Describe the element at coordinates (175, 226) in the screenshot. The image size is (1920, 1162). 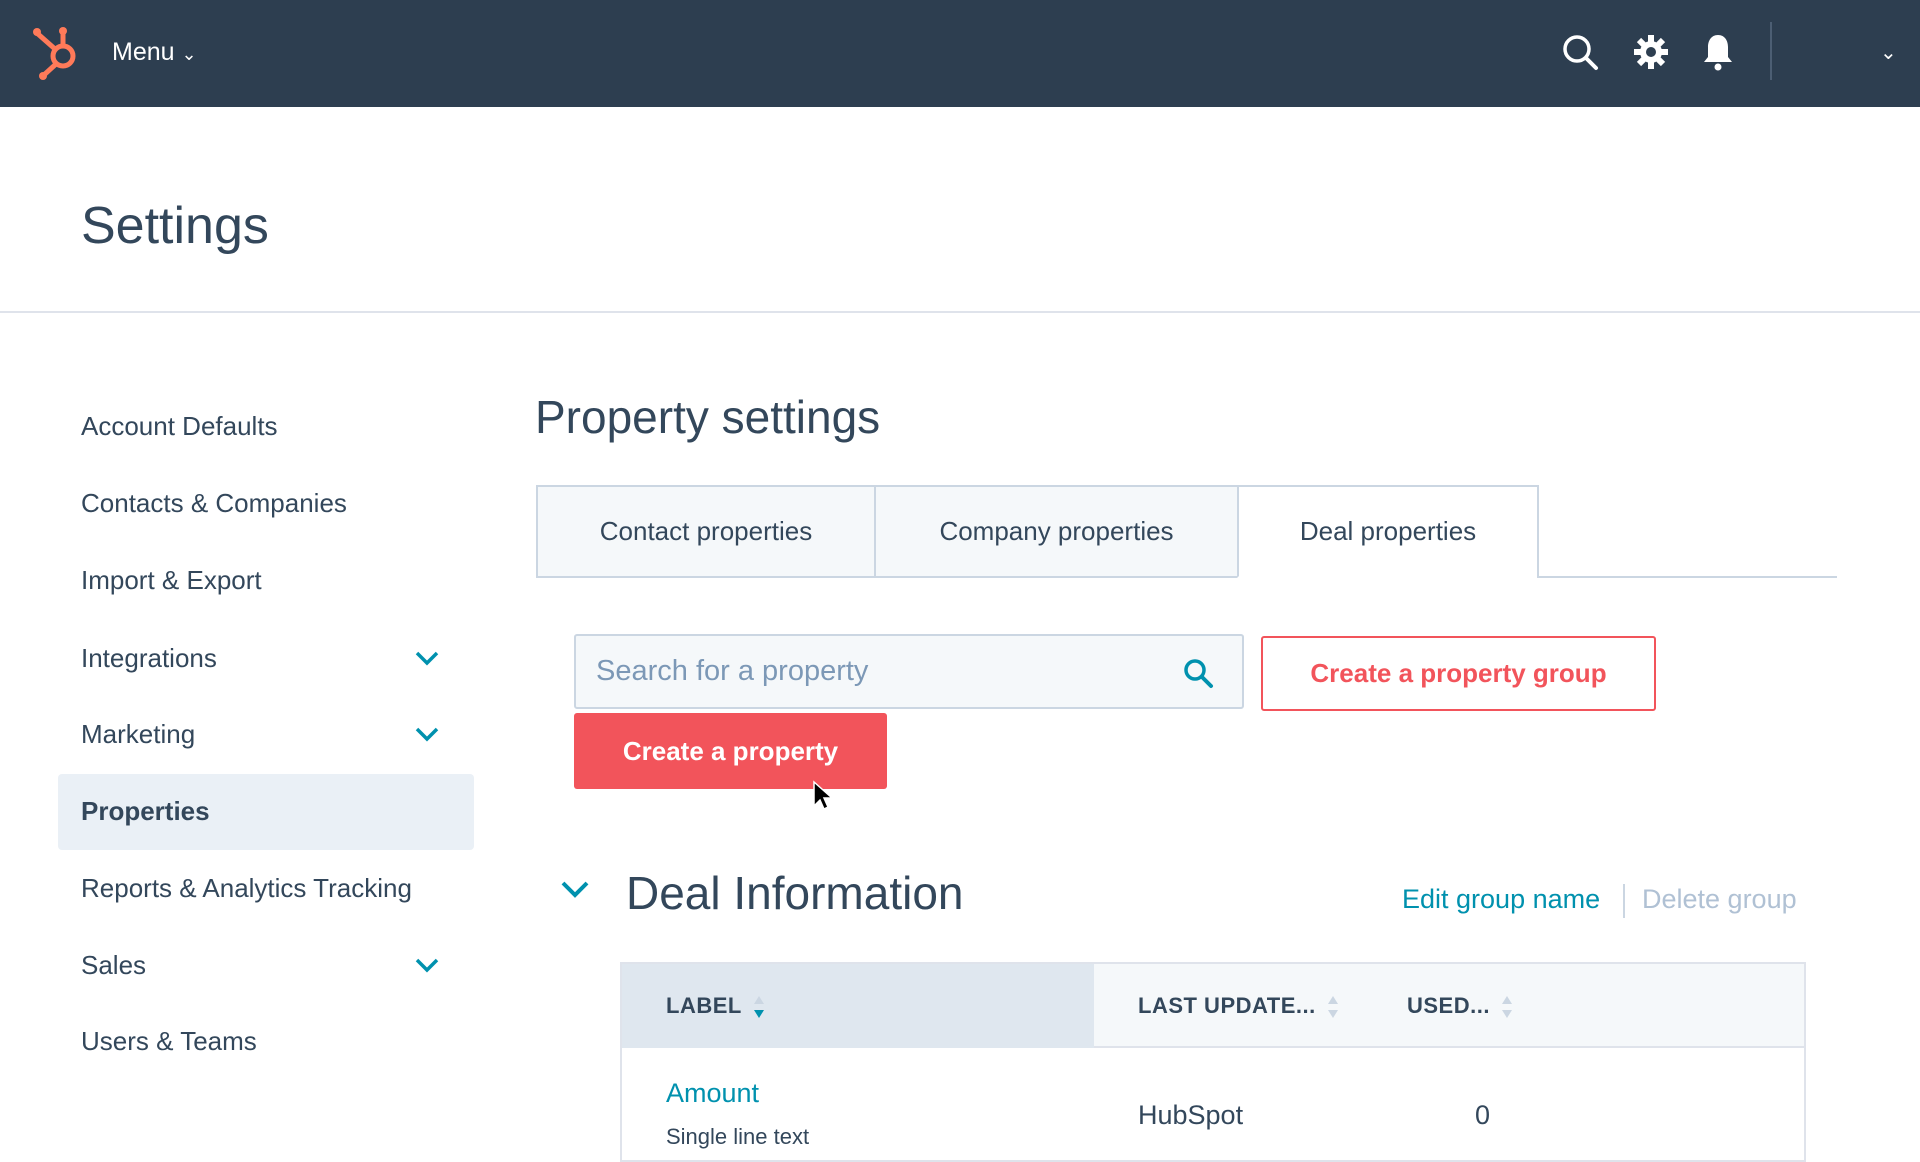
I see `page-title: Settings` at that location.